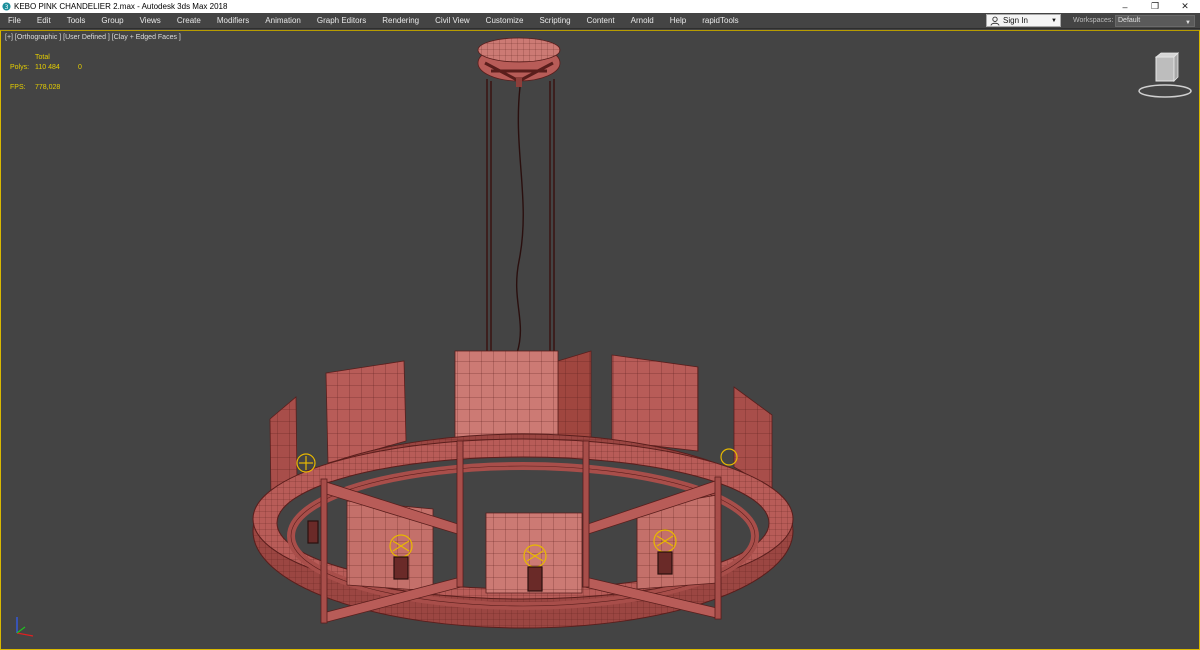 The height and width of the screenshot is (650, 1200). I want to click on menu-help: Help, so click(678, 21).